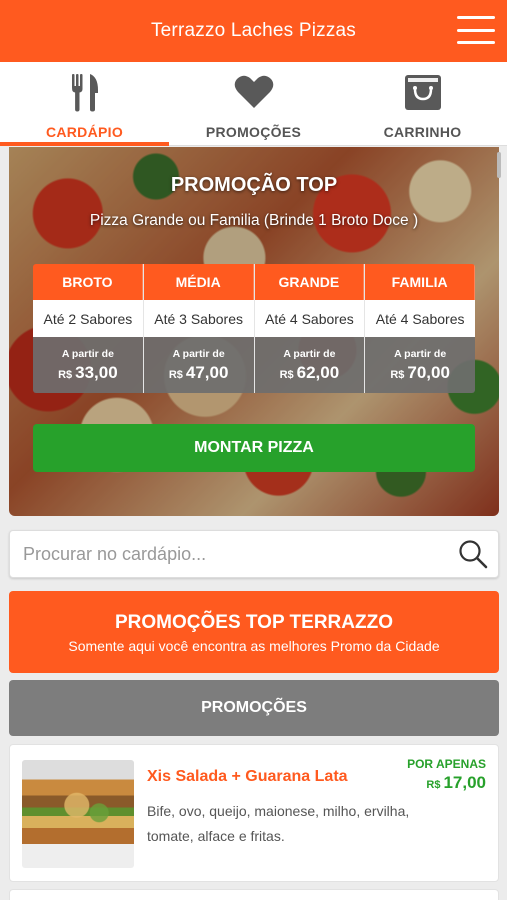 This screenshot has width=507, height=900. Describe the element at coordinates (254, 185) in the screenshot. I see `hero-title: PROMOÇÃO TOP` at that location.